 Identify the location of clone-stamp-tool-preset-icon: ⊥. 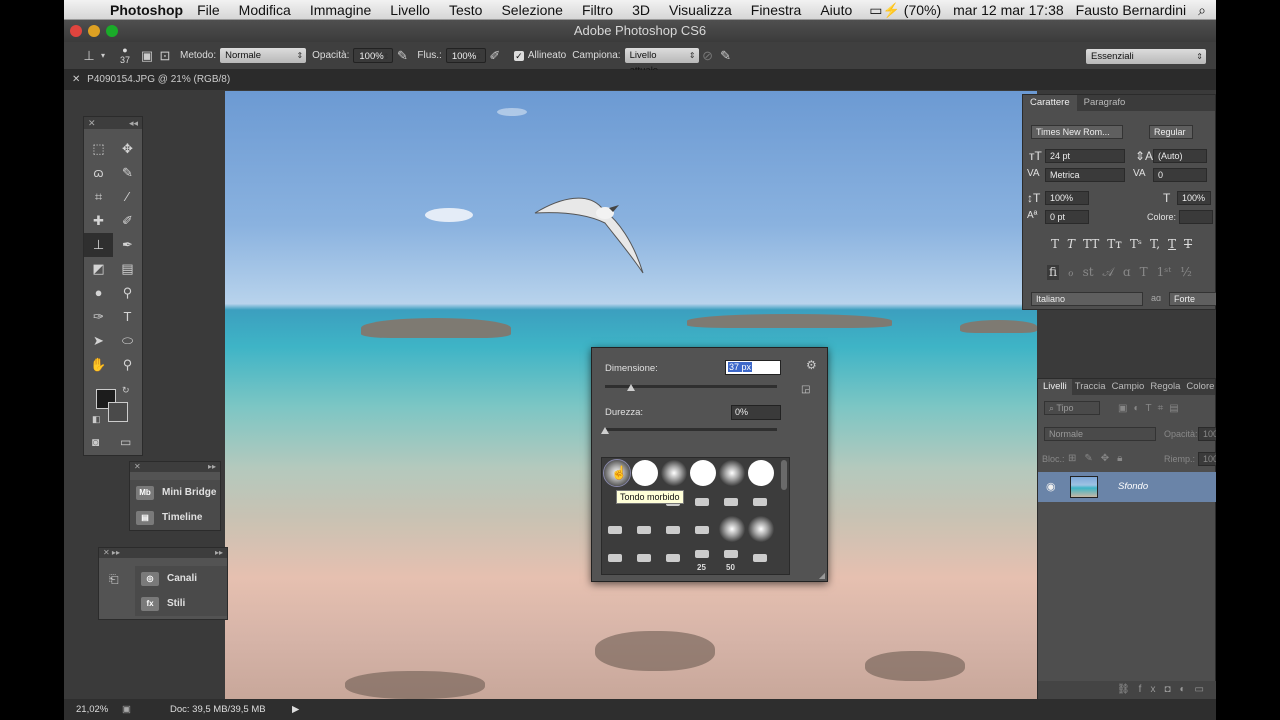
(89, 56).